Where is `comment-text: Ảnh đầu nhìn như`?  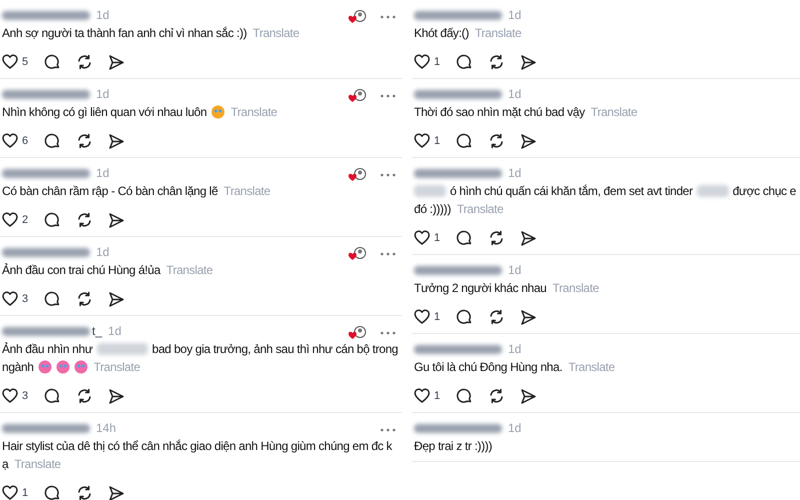
comment-text: Ảnh đầu nhìn như is located at coordinates (47, 349).